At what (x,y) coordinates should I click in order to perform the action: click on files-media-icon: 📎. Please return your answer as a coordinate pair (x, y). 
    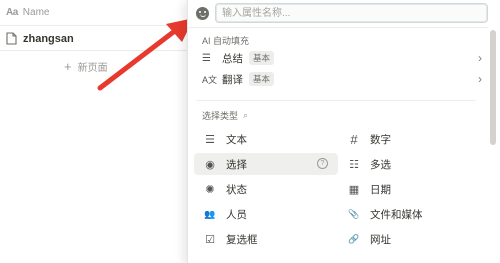
    Looking at the image, I should click on (354, 213).